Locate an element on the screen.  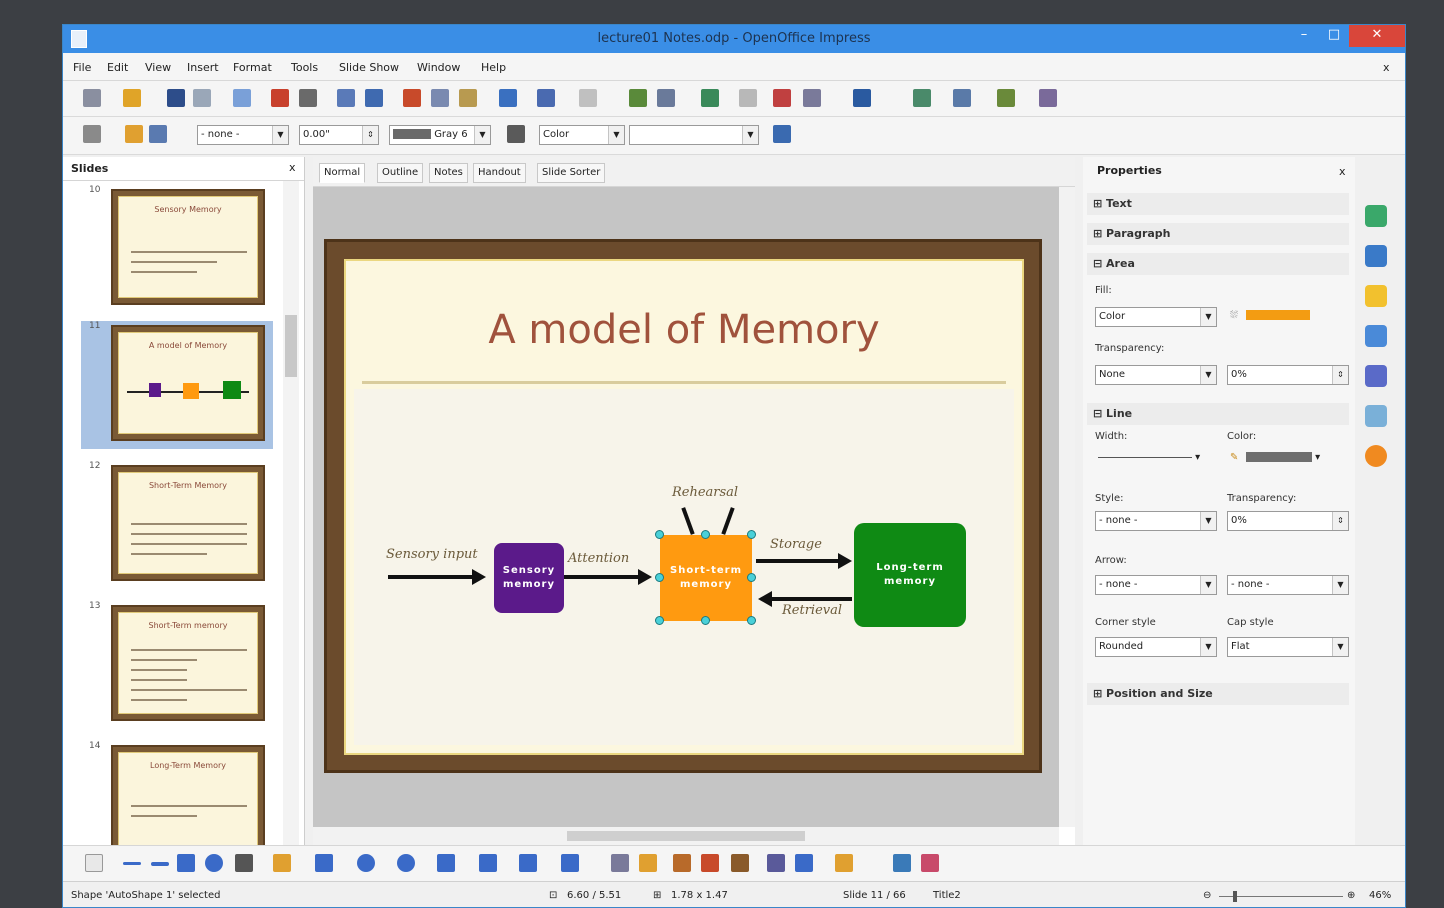
arrow-style-icon is located at coordinates (158, 134).